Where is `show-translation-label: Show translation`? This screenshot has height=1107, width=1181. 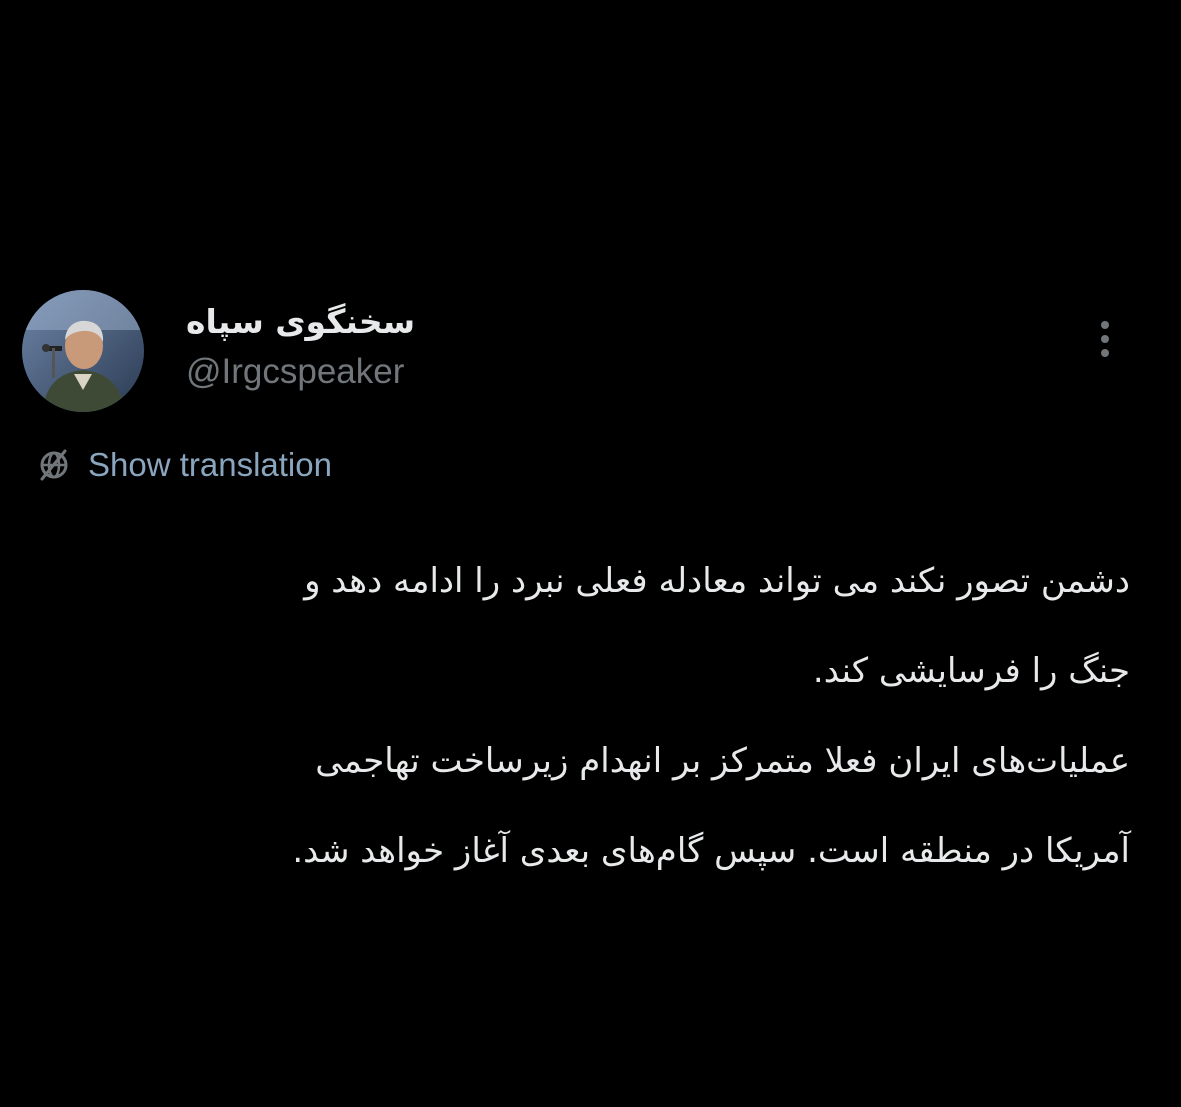
show-translation-label: Show translation is located at coordinates (210, 465).